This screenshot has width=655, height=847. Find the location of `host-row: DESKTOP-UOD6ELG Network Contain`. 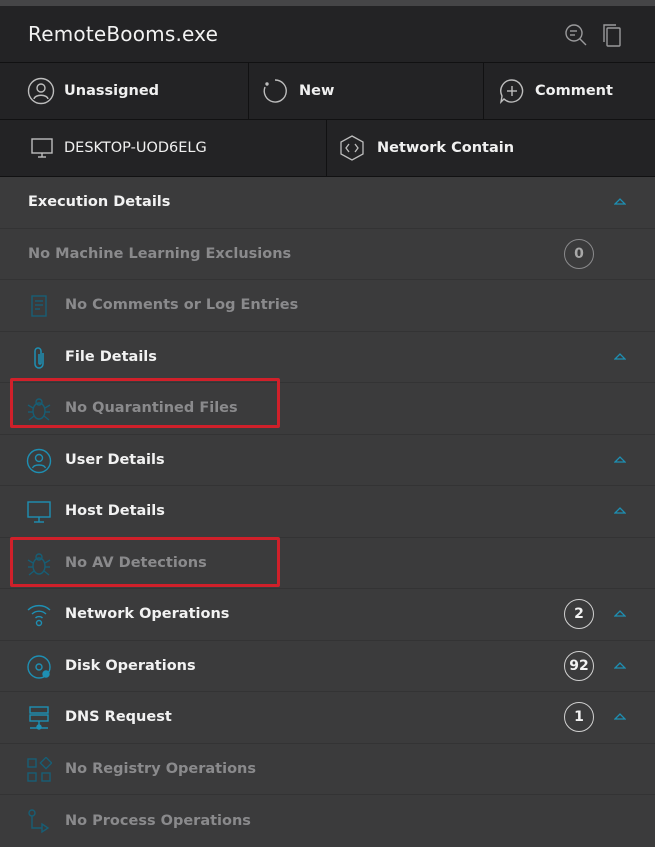

host-row: DESKTOP-UOD6ELG Network Contain is located at coordinates (327, 148).